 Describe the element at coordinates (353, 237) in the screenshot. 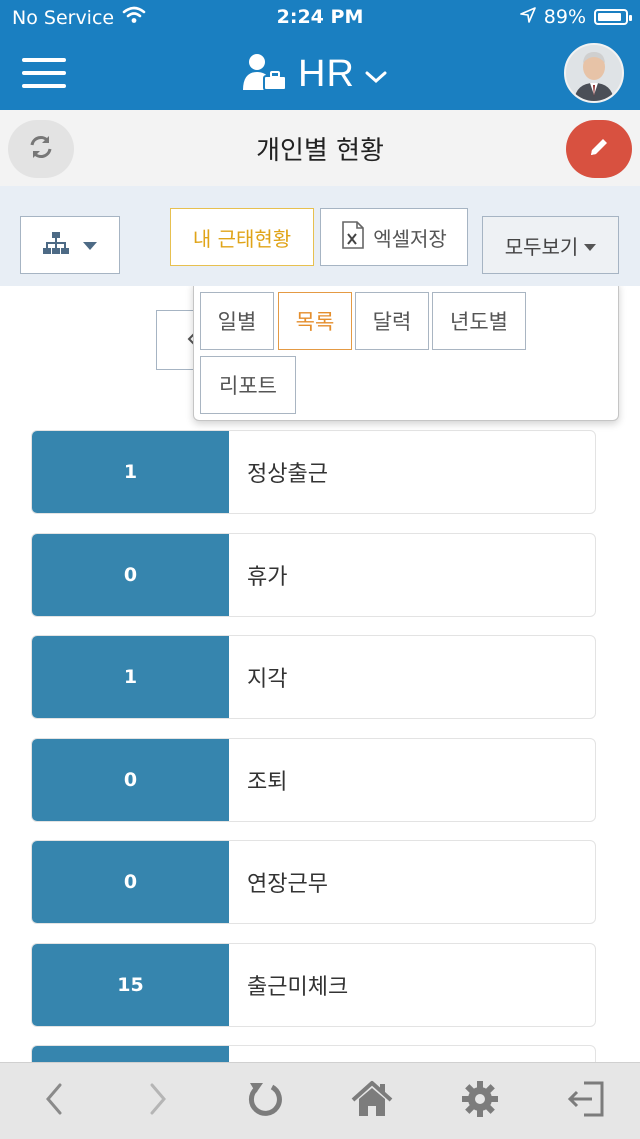

I see `excel-file-icon` at that location.